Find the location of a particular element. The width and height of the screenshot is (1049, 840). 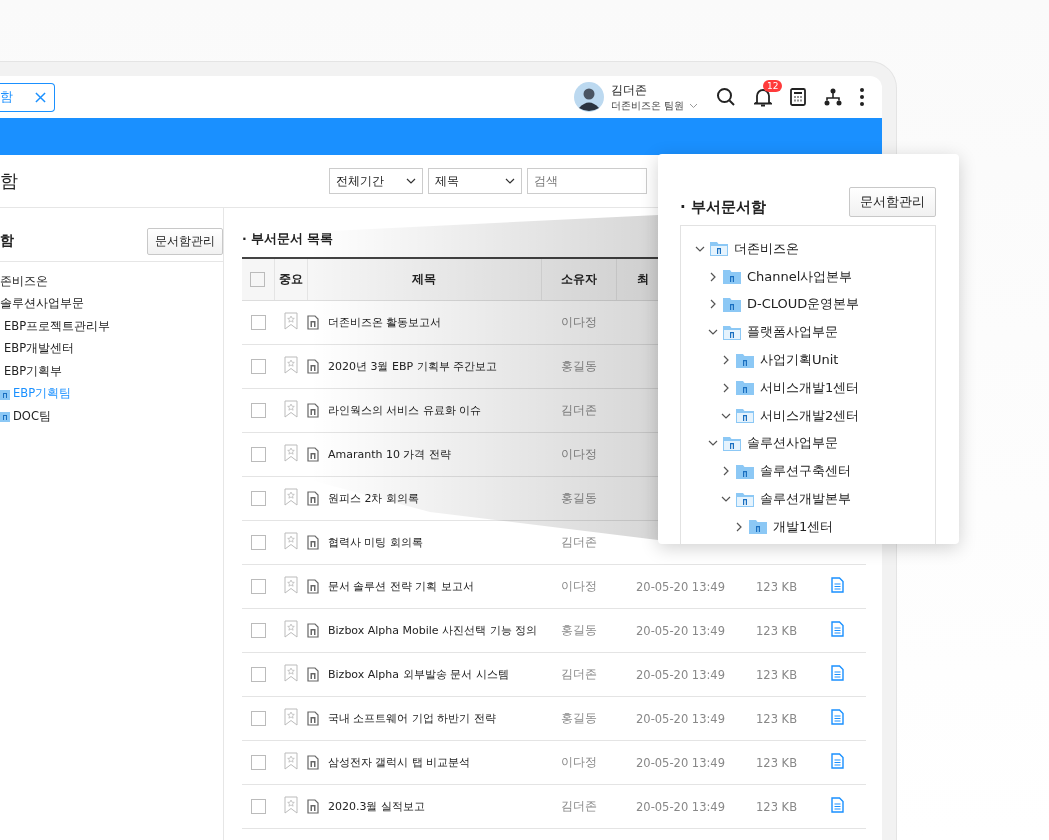

document-title: 더존비즈온 활동보고서 is located at coordinates (385, 322).